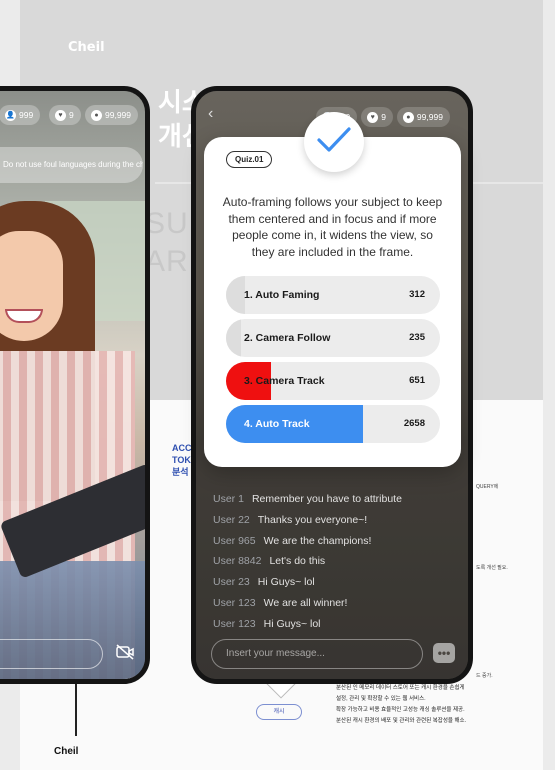  Describe the element at coordinates (297, 561) in the screenshot. I see `chat-text: Let's do this` at that location.